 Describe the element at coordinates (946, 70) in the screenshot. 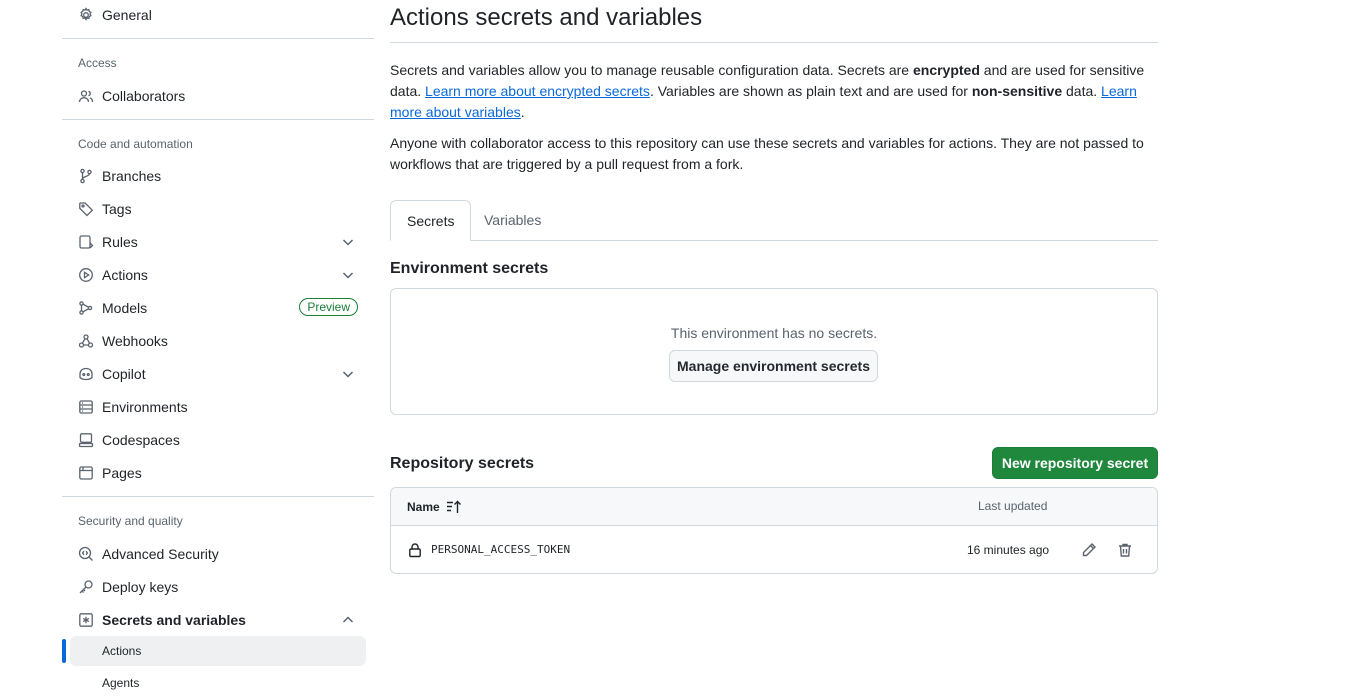

I see `intro-bold-text: encrypted` at that location.